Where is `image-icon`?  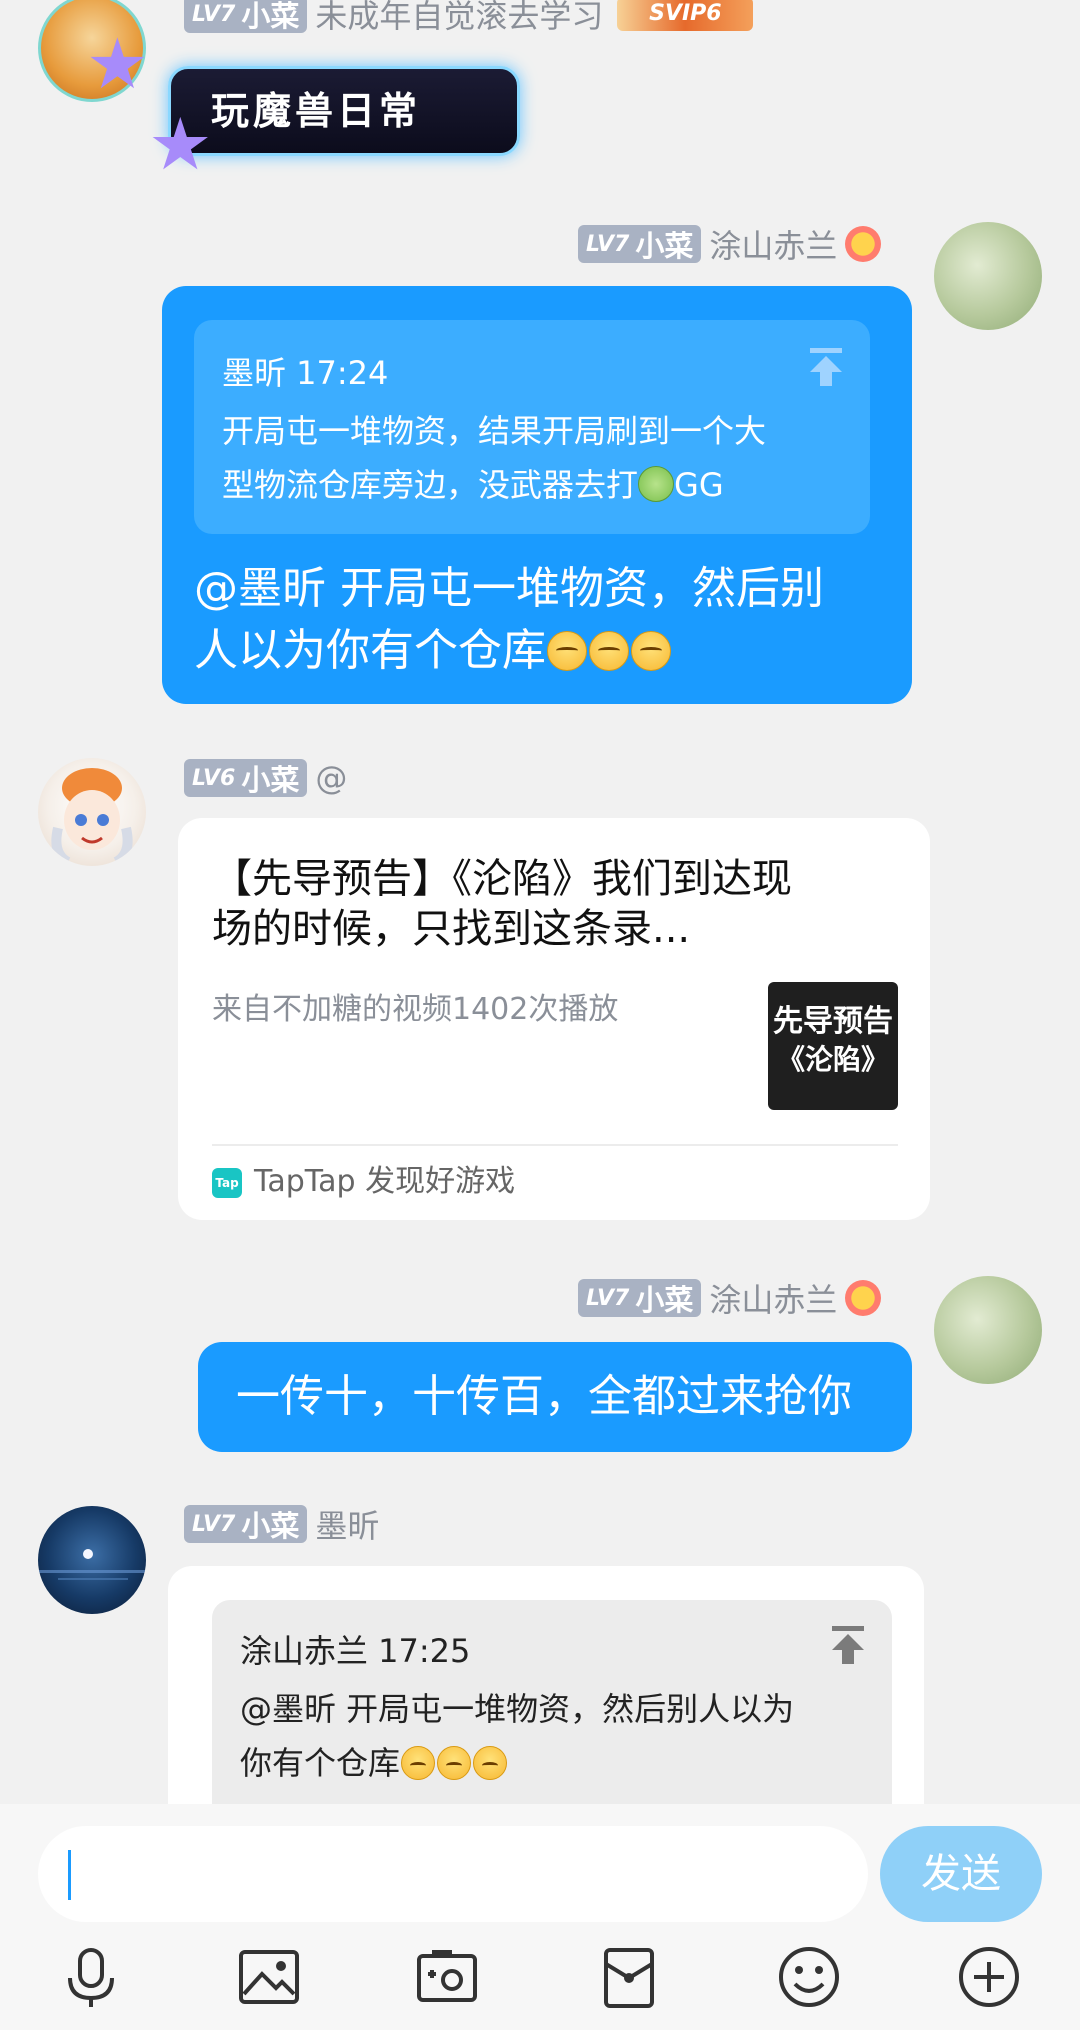 image-icon is located at coordinates (269, 1977).